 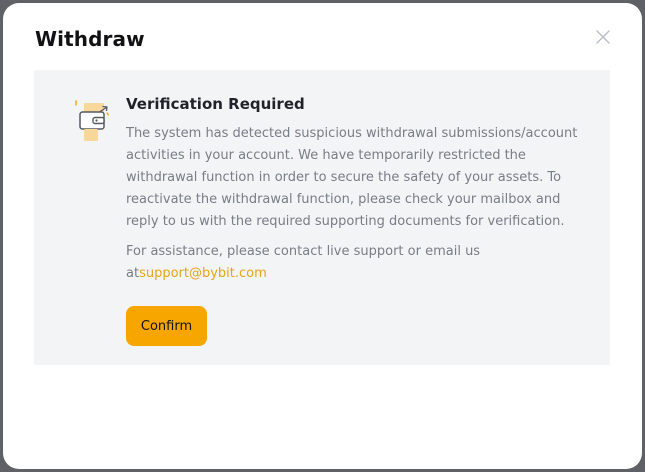 I want to click on verification-heading: Verification Required, so click(x=215, y=104).